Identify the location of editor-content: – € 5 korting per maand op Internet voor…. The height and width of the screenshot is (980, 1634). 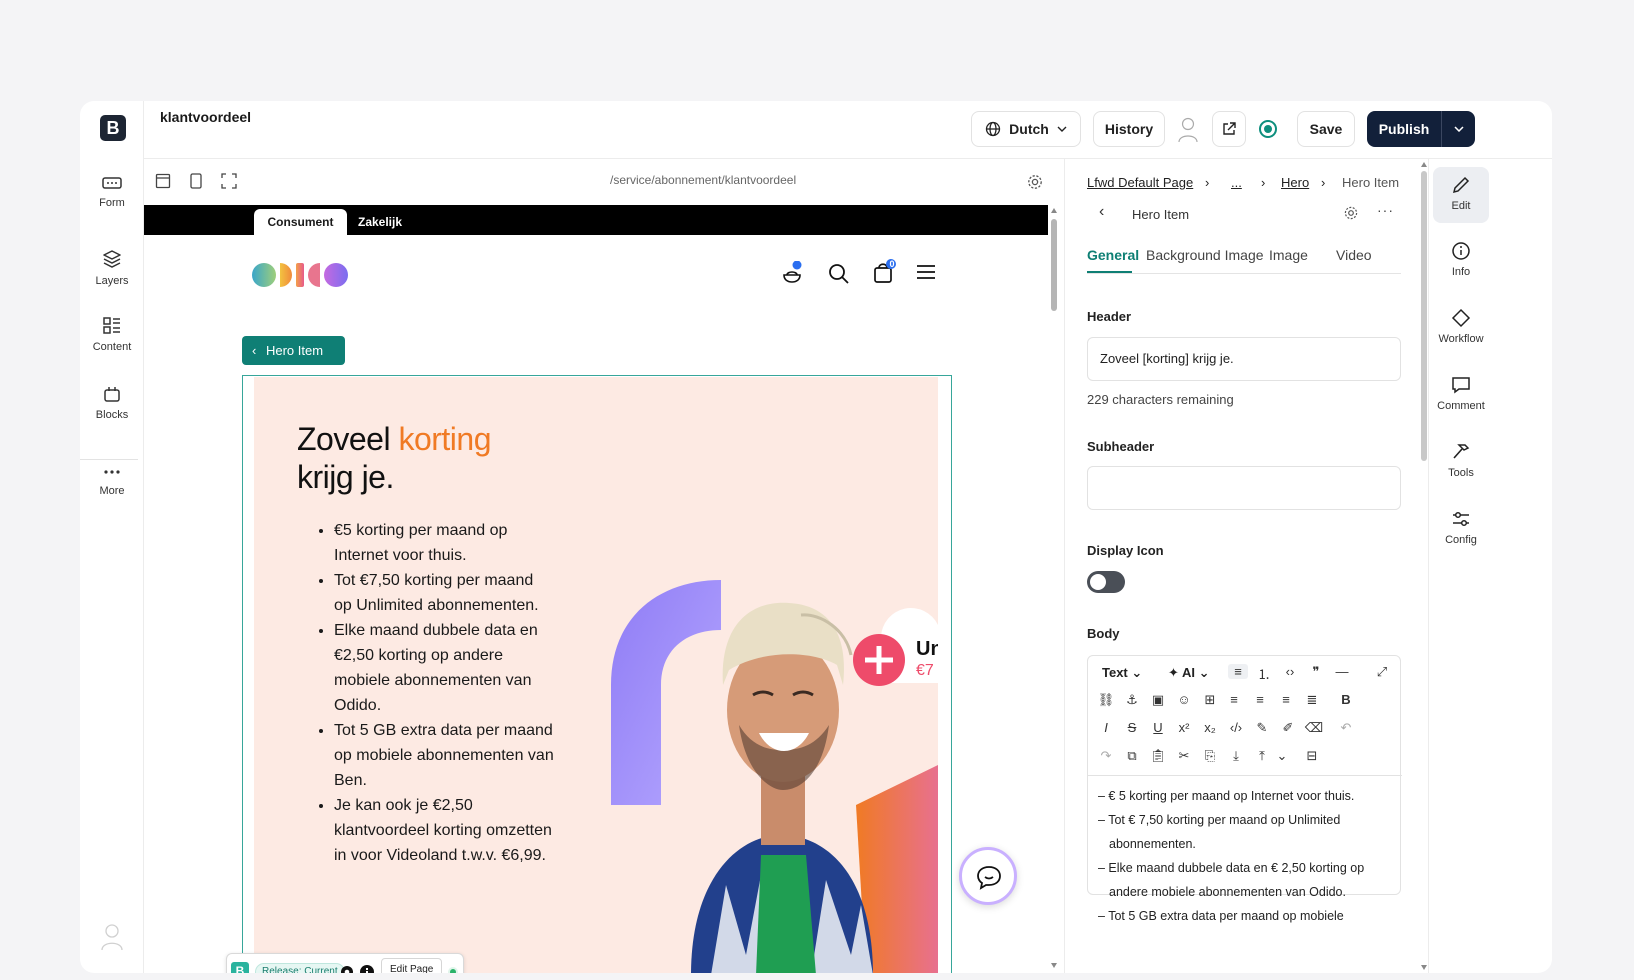
(1246, 856).